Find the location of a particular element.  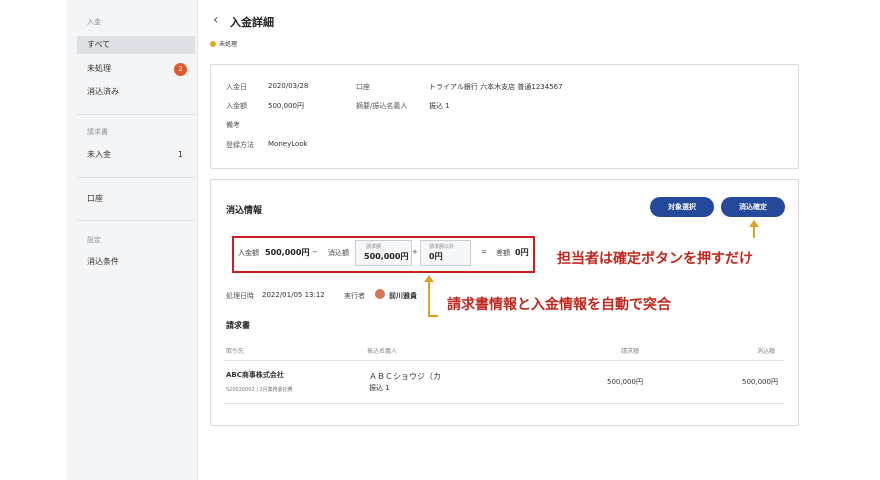

match-arrow-icon is located at coordinates (429, 299).